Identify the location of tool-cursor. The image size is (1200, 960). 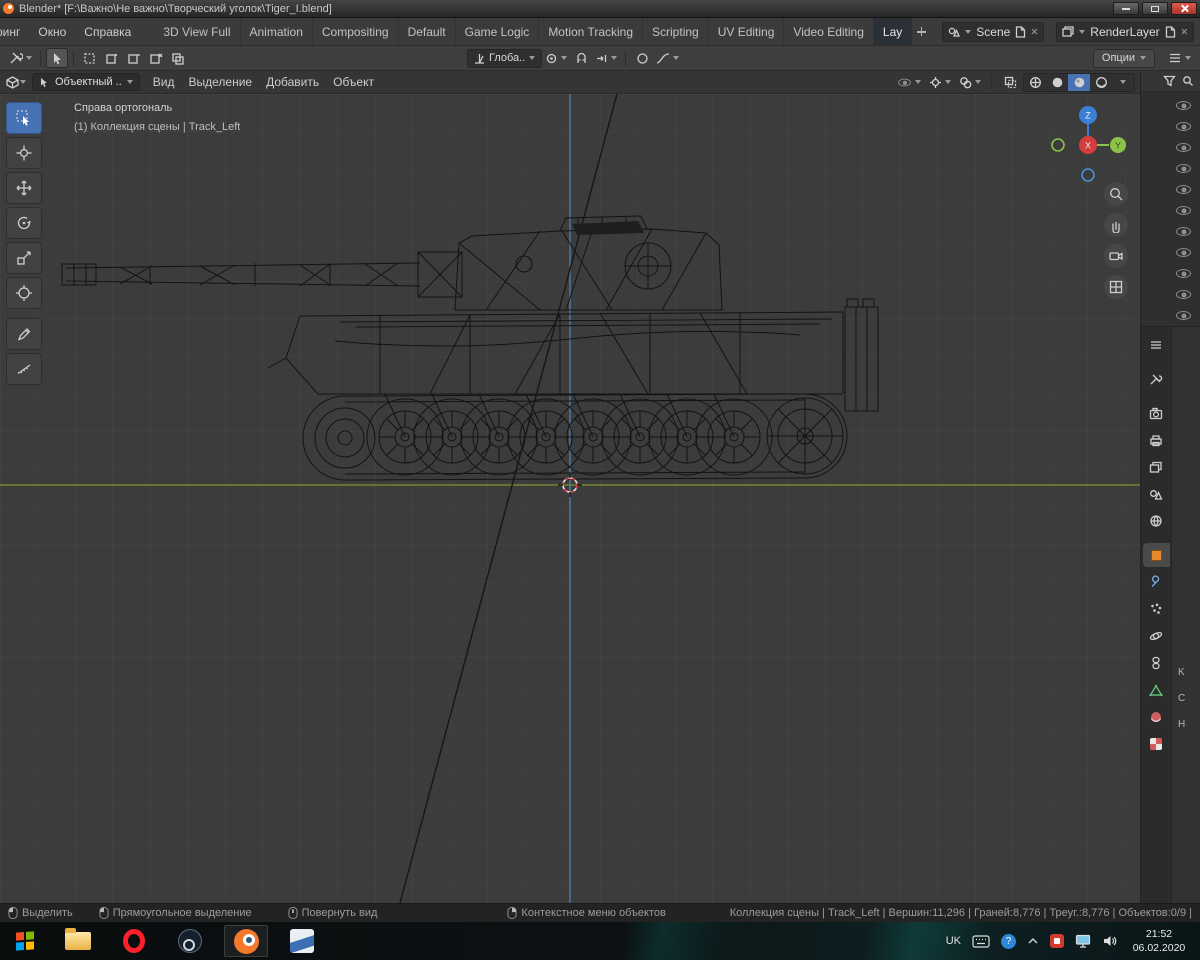
(24, 153).